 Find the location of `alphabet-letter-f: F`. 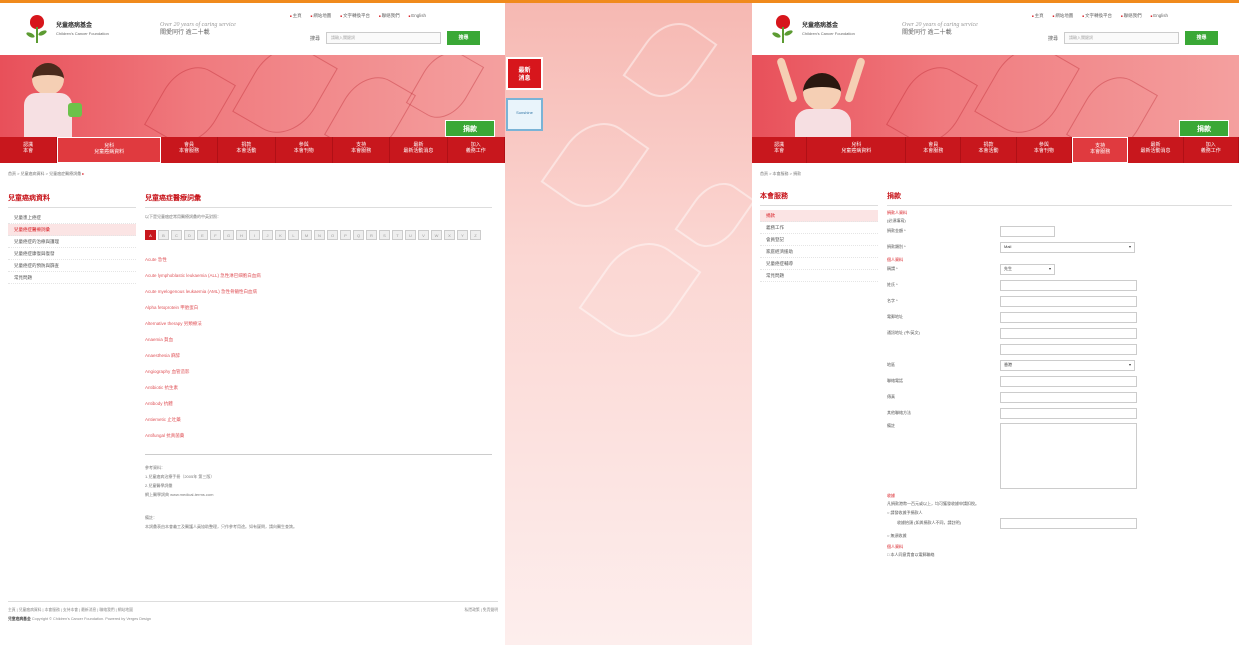

alphabet-letter-f: F is located at coordinates (215, 235).